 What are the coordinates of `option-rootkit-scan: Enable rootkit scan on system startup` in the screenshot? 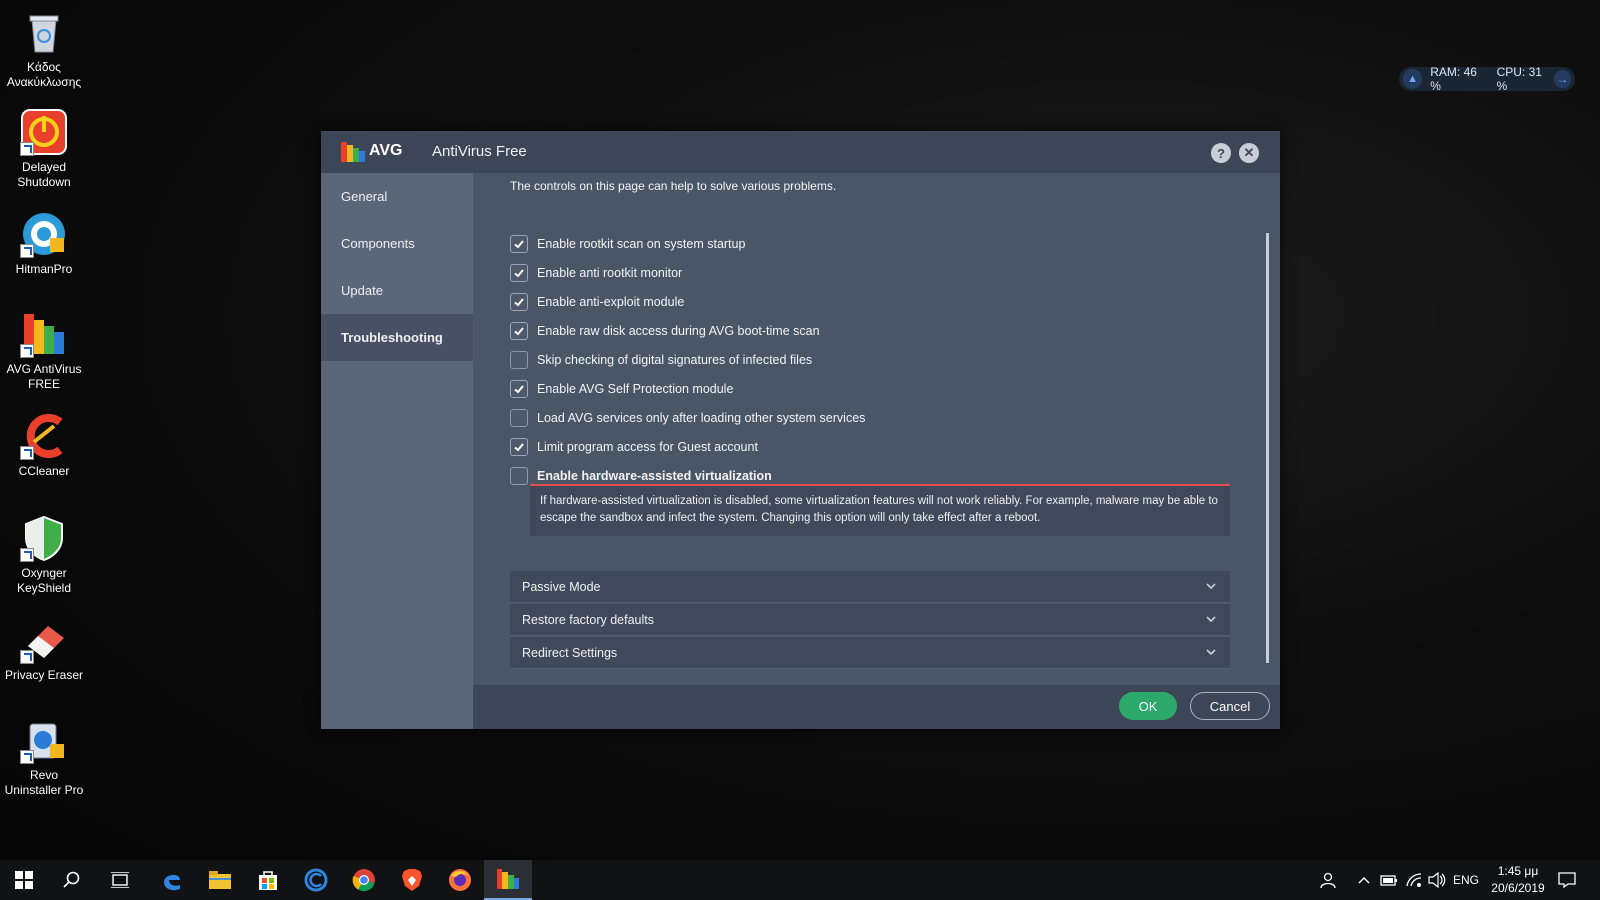 It's located at (627, 244).